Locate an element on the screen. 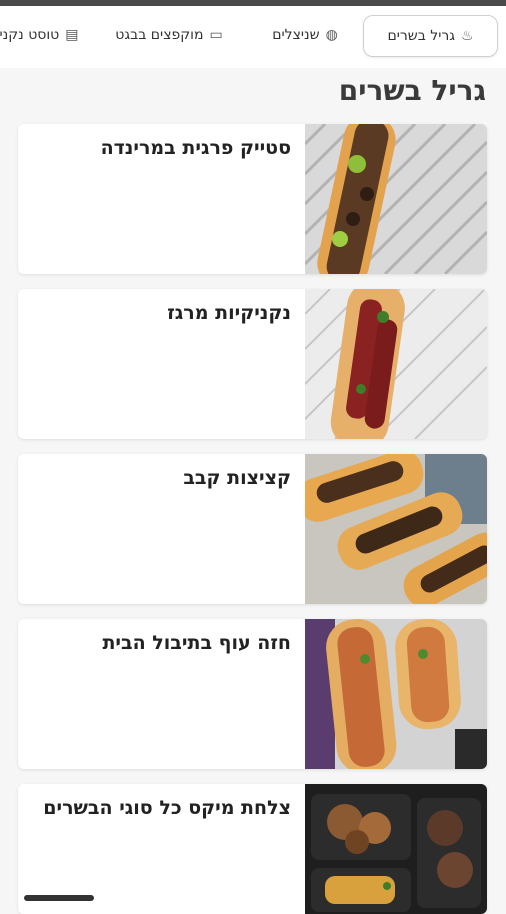 Image resolution: width=506 pixels, height=914 pixels. menu-item-name: קציצות קבב is located at coordinates (237, 478).